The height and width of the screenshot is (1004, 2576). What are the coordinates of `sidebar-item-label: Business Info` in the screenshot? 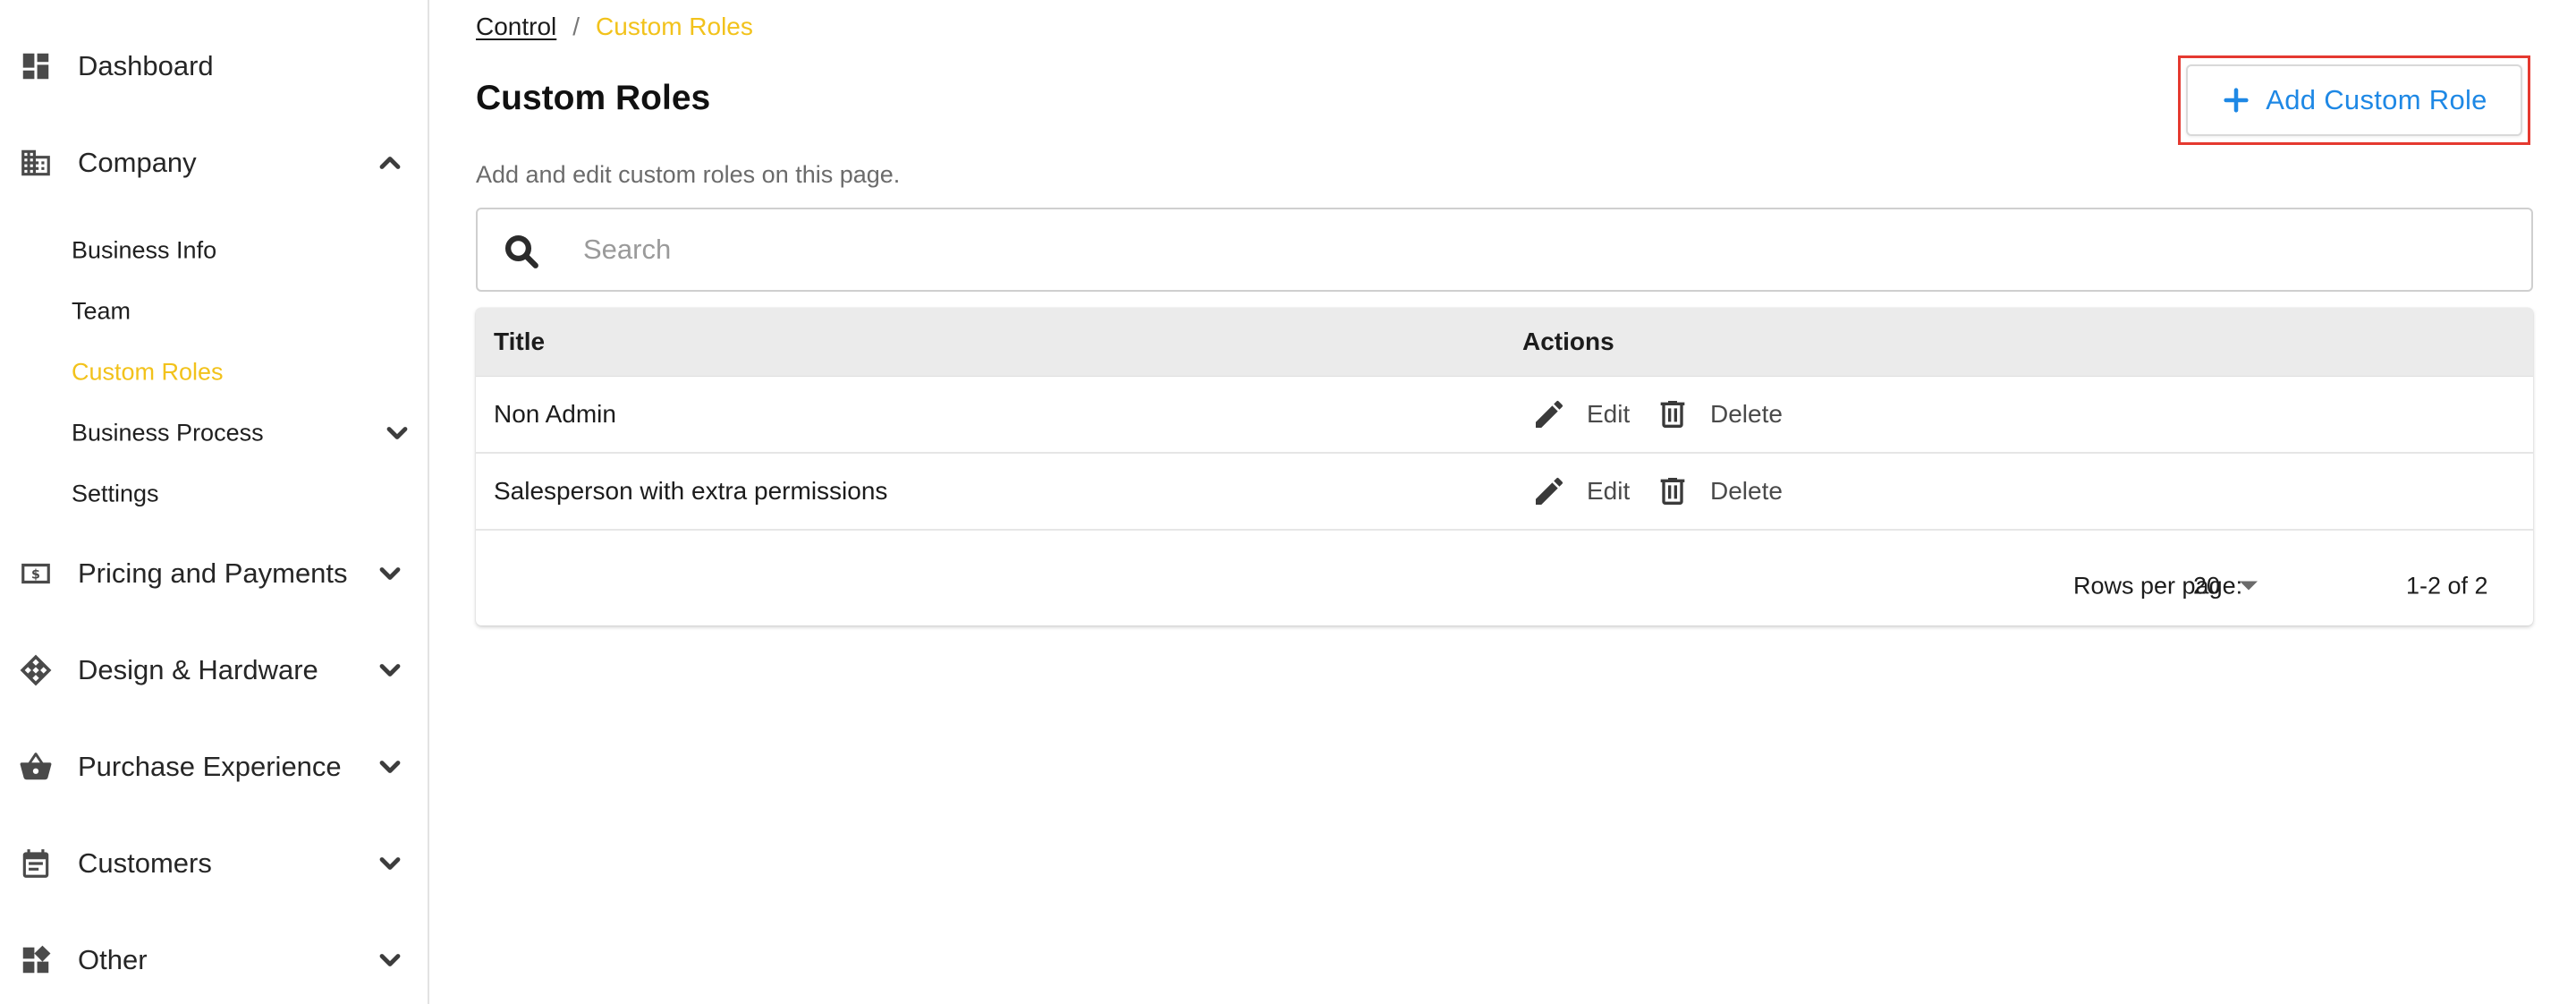 It's located at (144, 250).